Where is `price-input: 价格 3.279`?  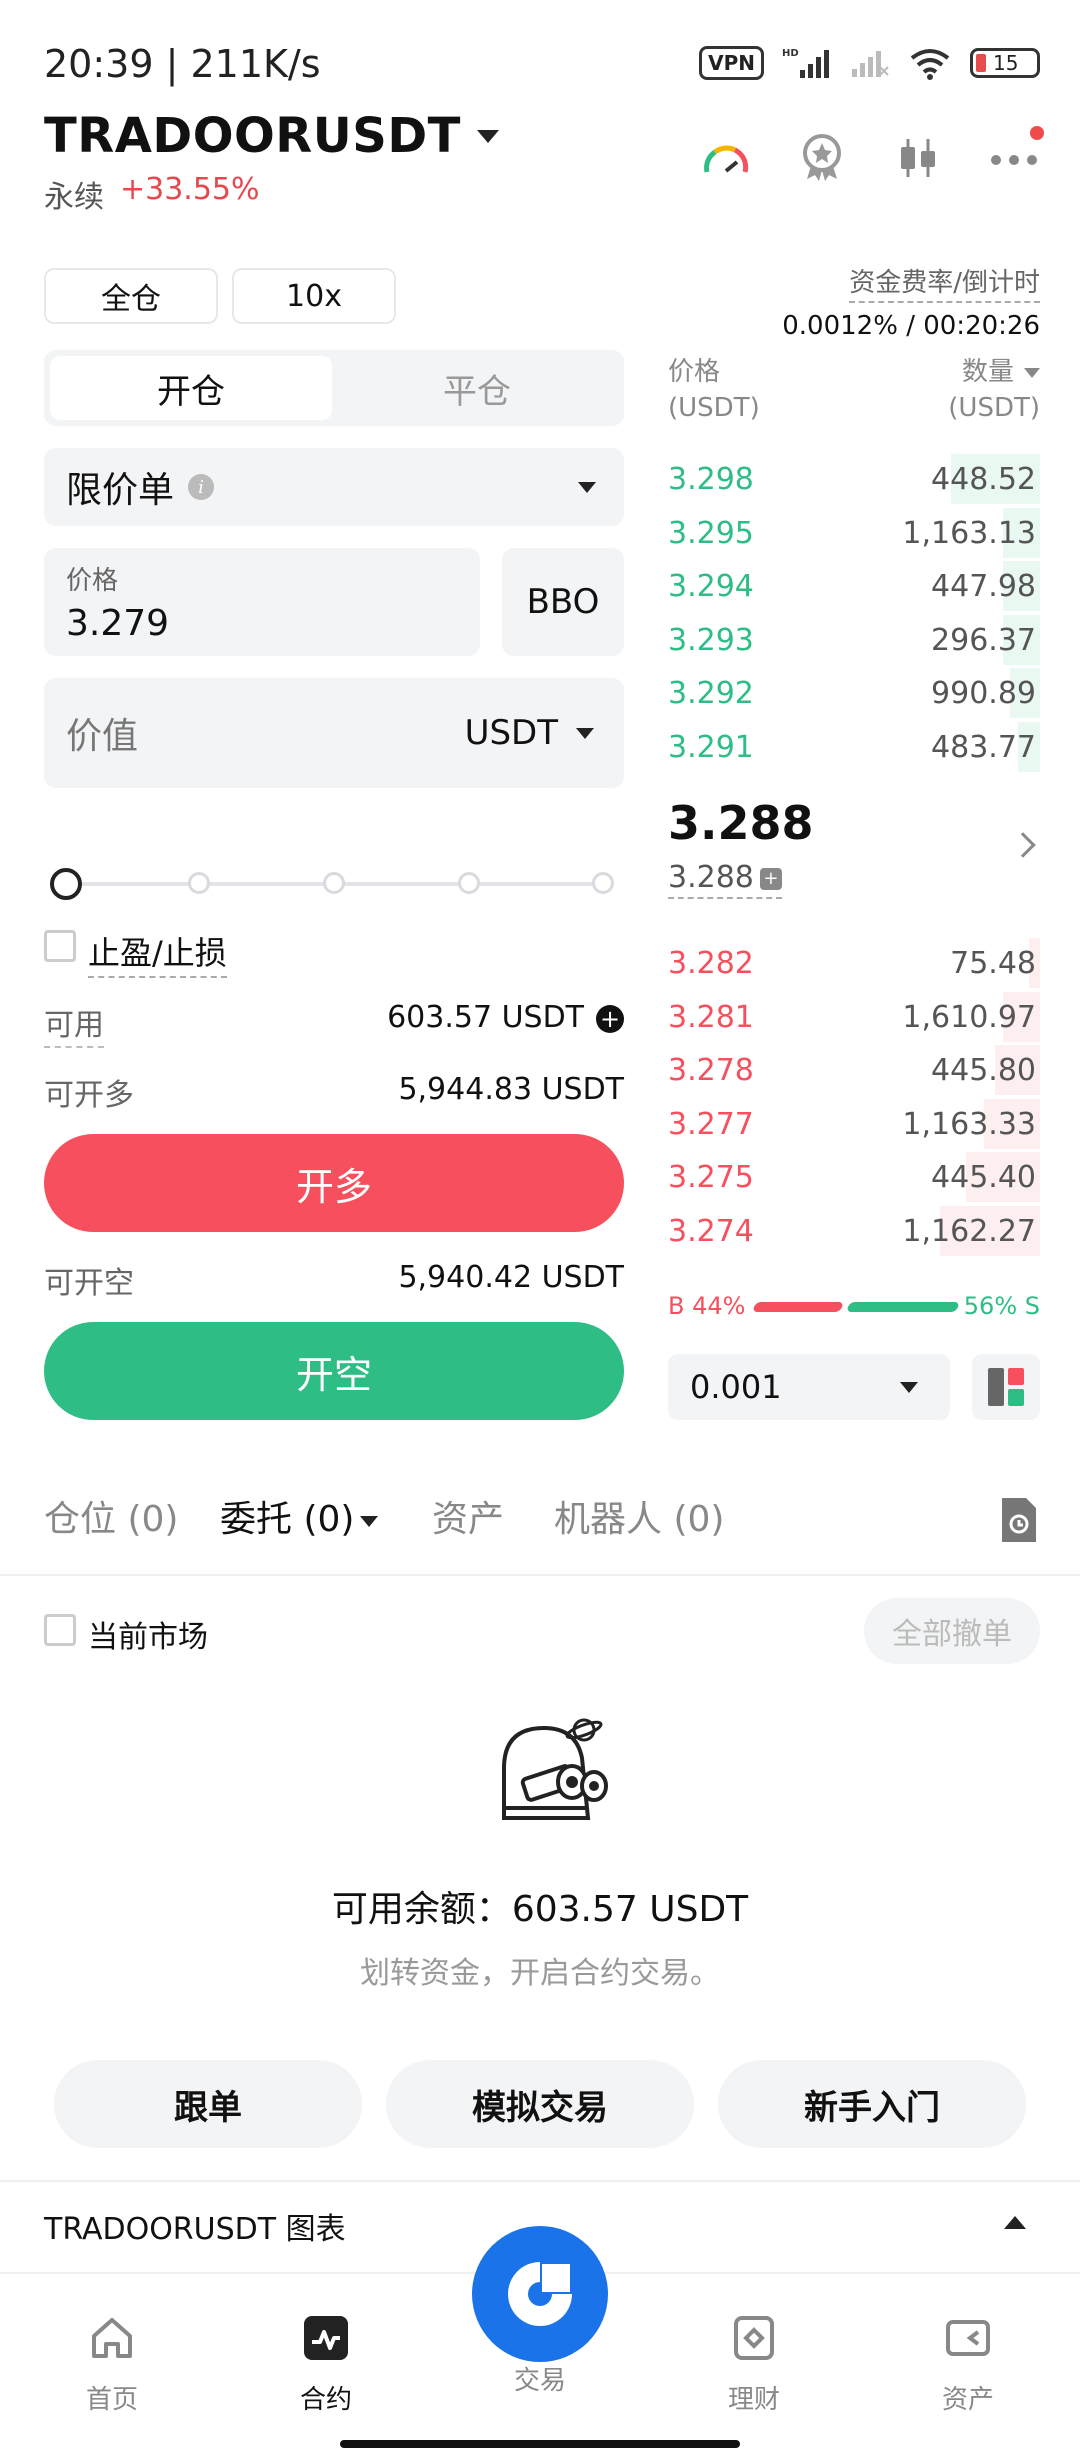 price-input: 价格 3.279 is located at coordinates (262, 602).